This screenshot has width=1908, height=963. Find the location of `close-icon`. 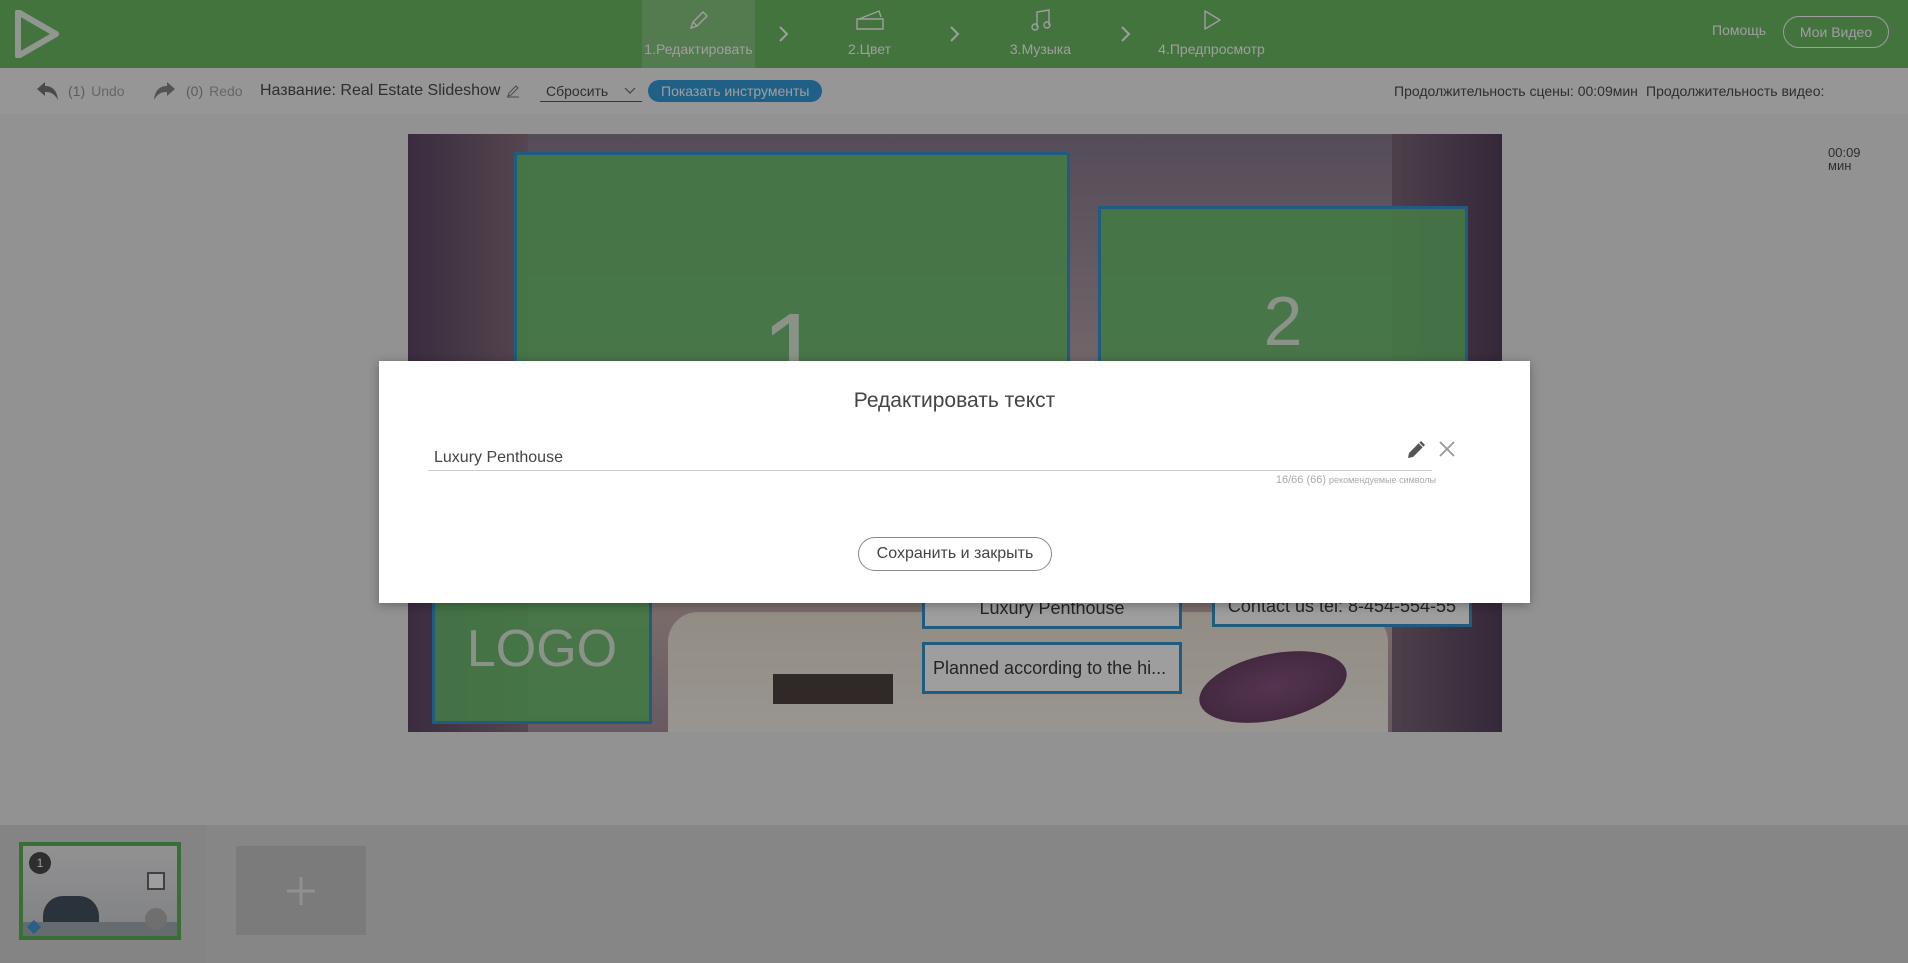

close-icon is located at coordinates (1447, 449).